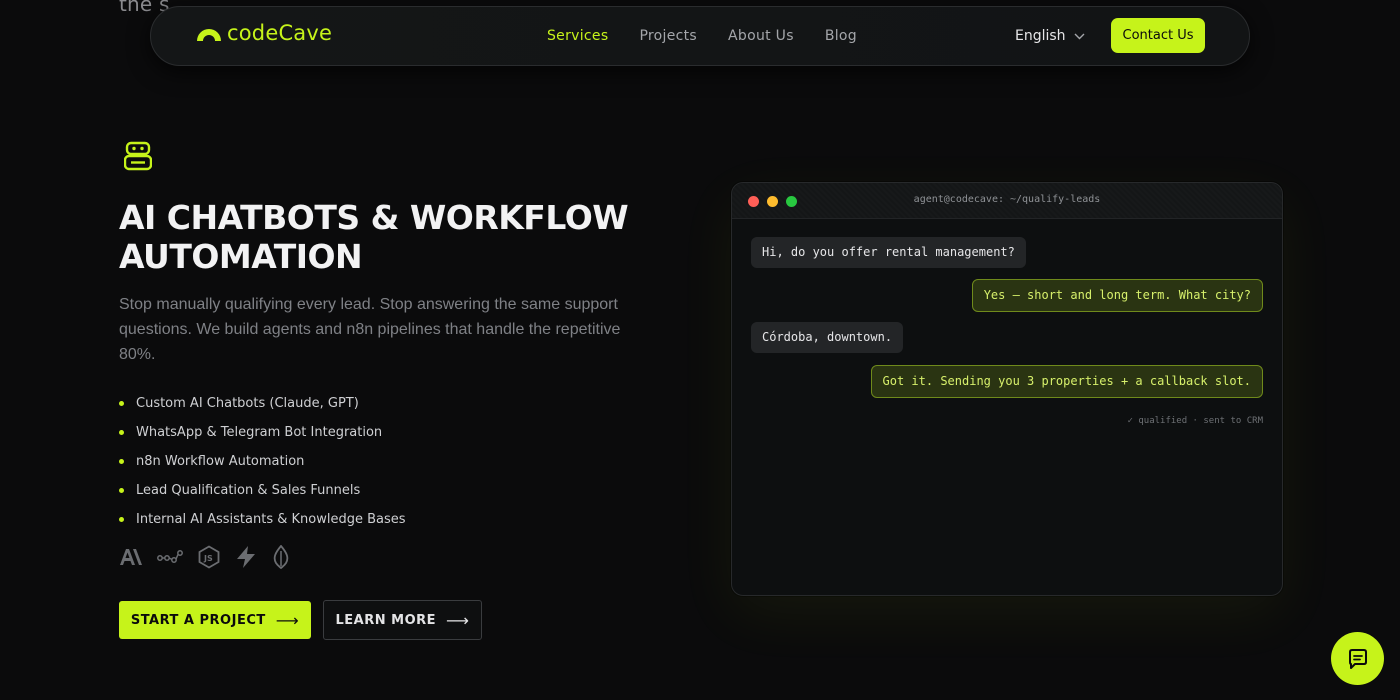 The width and height of the screenshot is (1400, 700). I want to click on learn-more-button: LEARN MORE ⟶, so click(402, 620).